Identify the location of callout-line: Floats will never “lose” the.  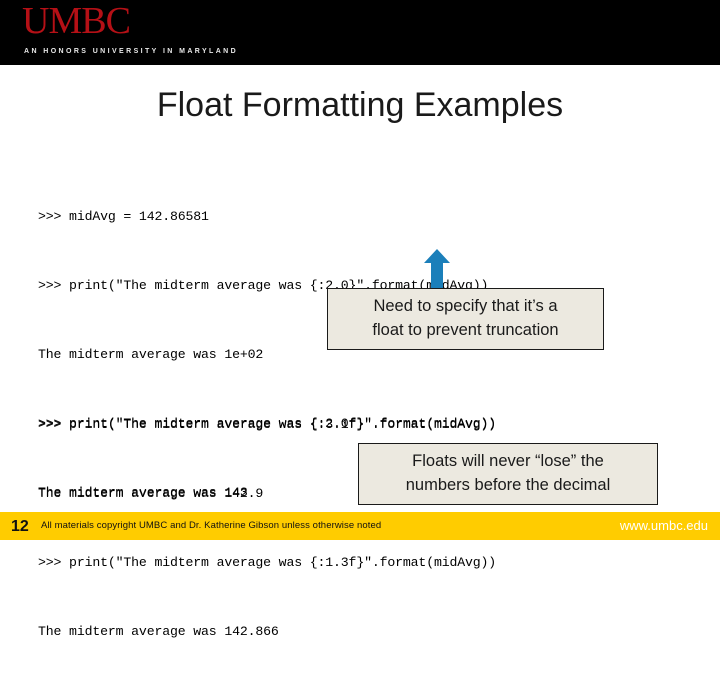
(508, 461).